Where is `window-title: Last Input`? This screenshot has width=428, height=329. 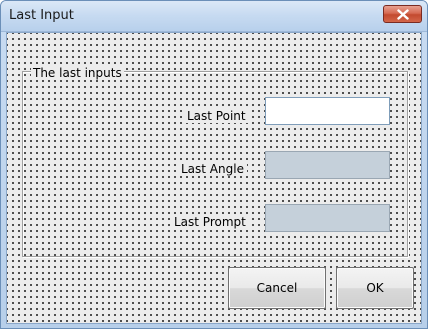
window-title: Last Input is located at coordinates (41, 15).